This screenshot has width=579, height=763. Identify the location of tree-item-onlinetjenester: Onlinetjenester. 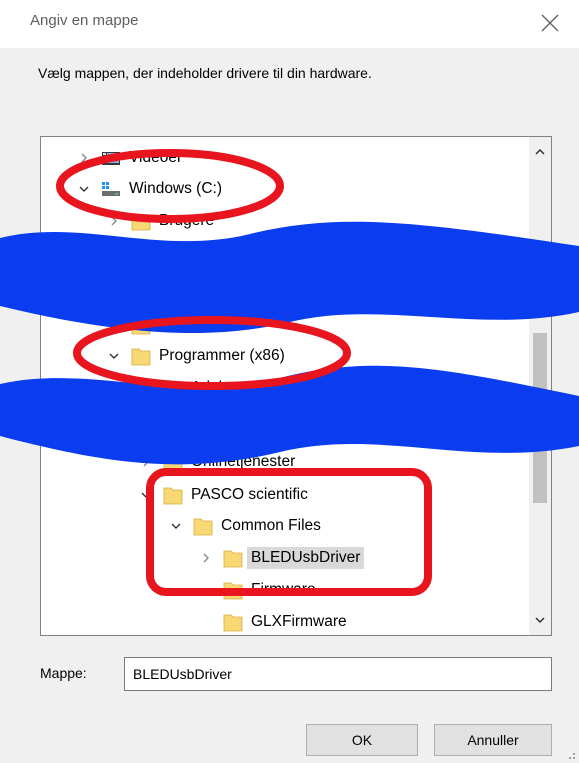
(217, 462).